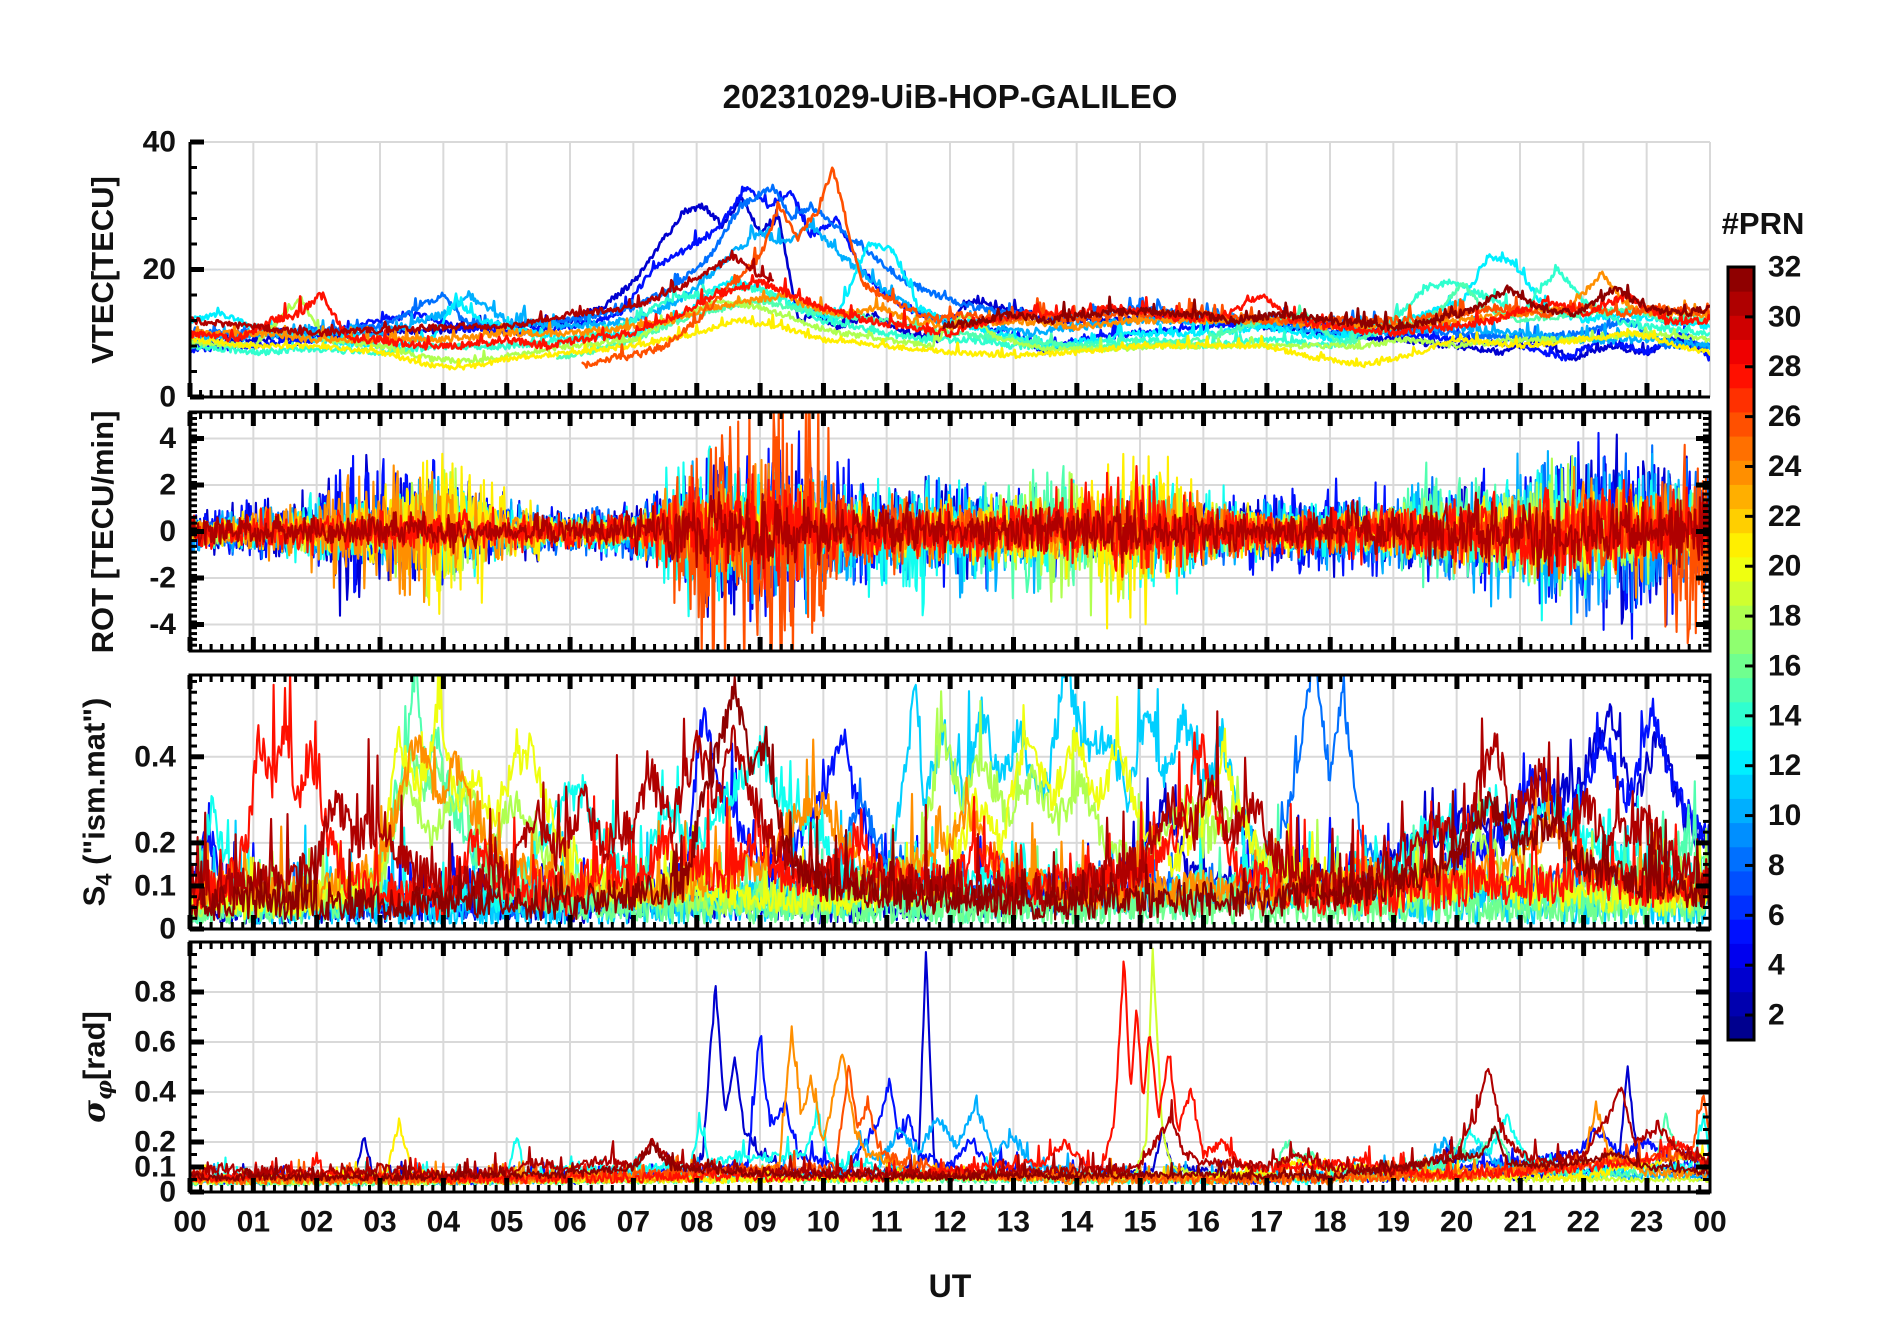  I want to click on y-tick-label: 0.8, so click(155, 992).